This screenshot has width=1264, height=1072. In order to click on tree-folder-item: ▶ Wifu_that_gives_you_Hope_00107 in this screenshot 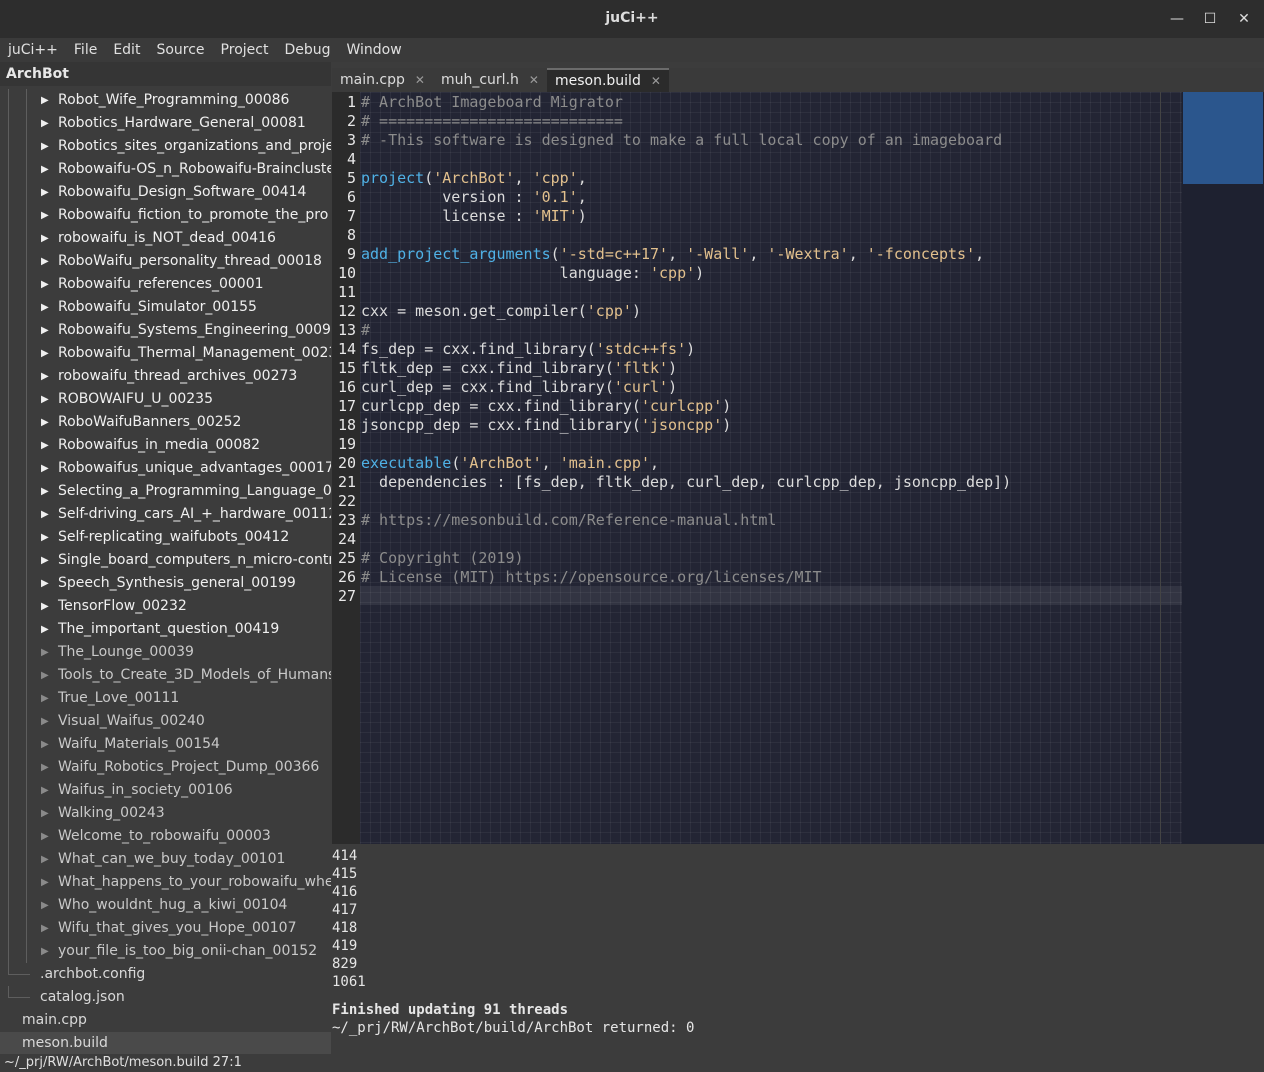, I will do `click(165, 928)`.